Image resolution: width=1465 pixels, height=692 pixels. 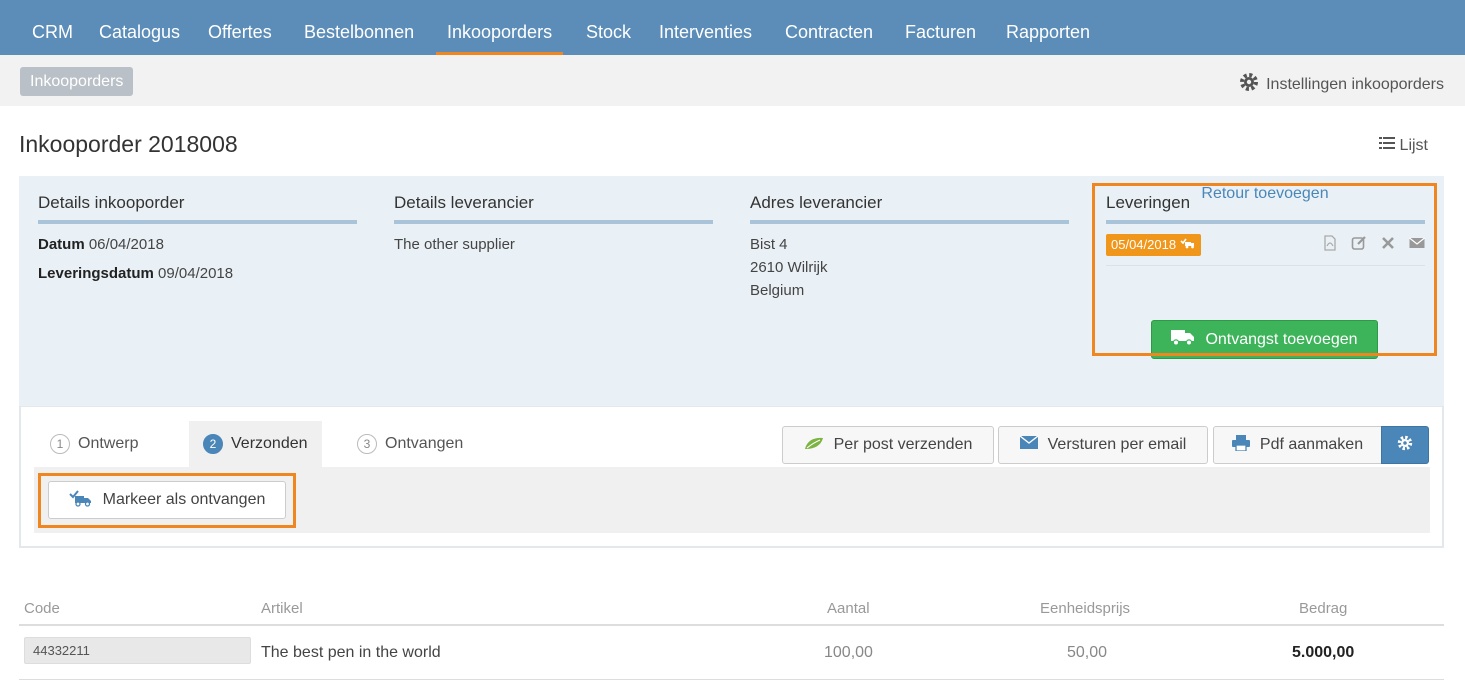 What do you see at coordinates (126, 244) in the screenshot?
I see `date-value: 06/04/2018` at bounding box center [126, 244].